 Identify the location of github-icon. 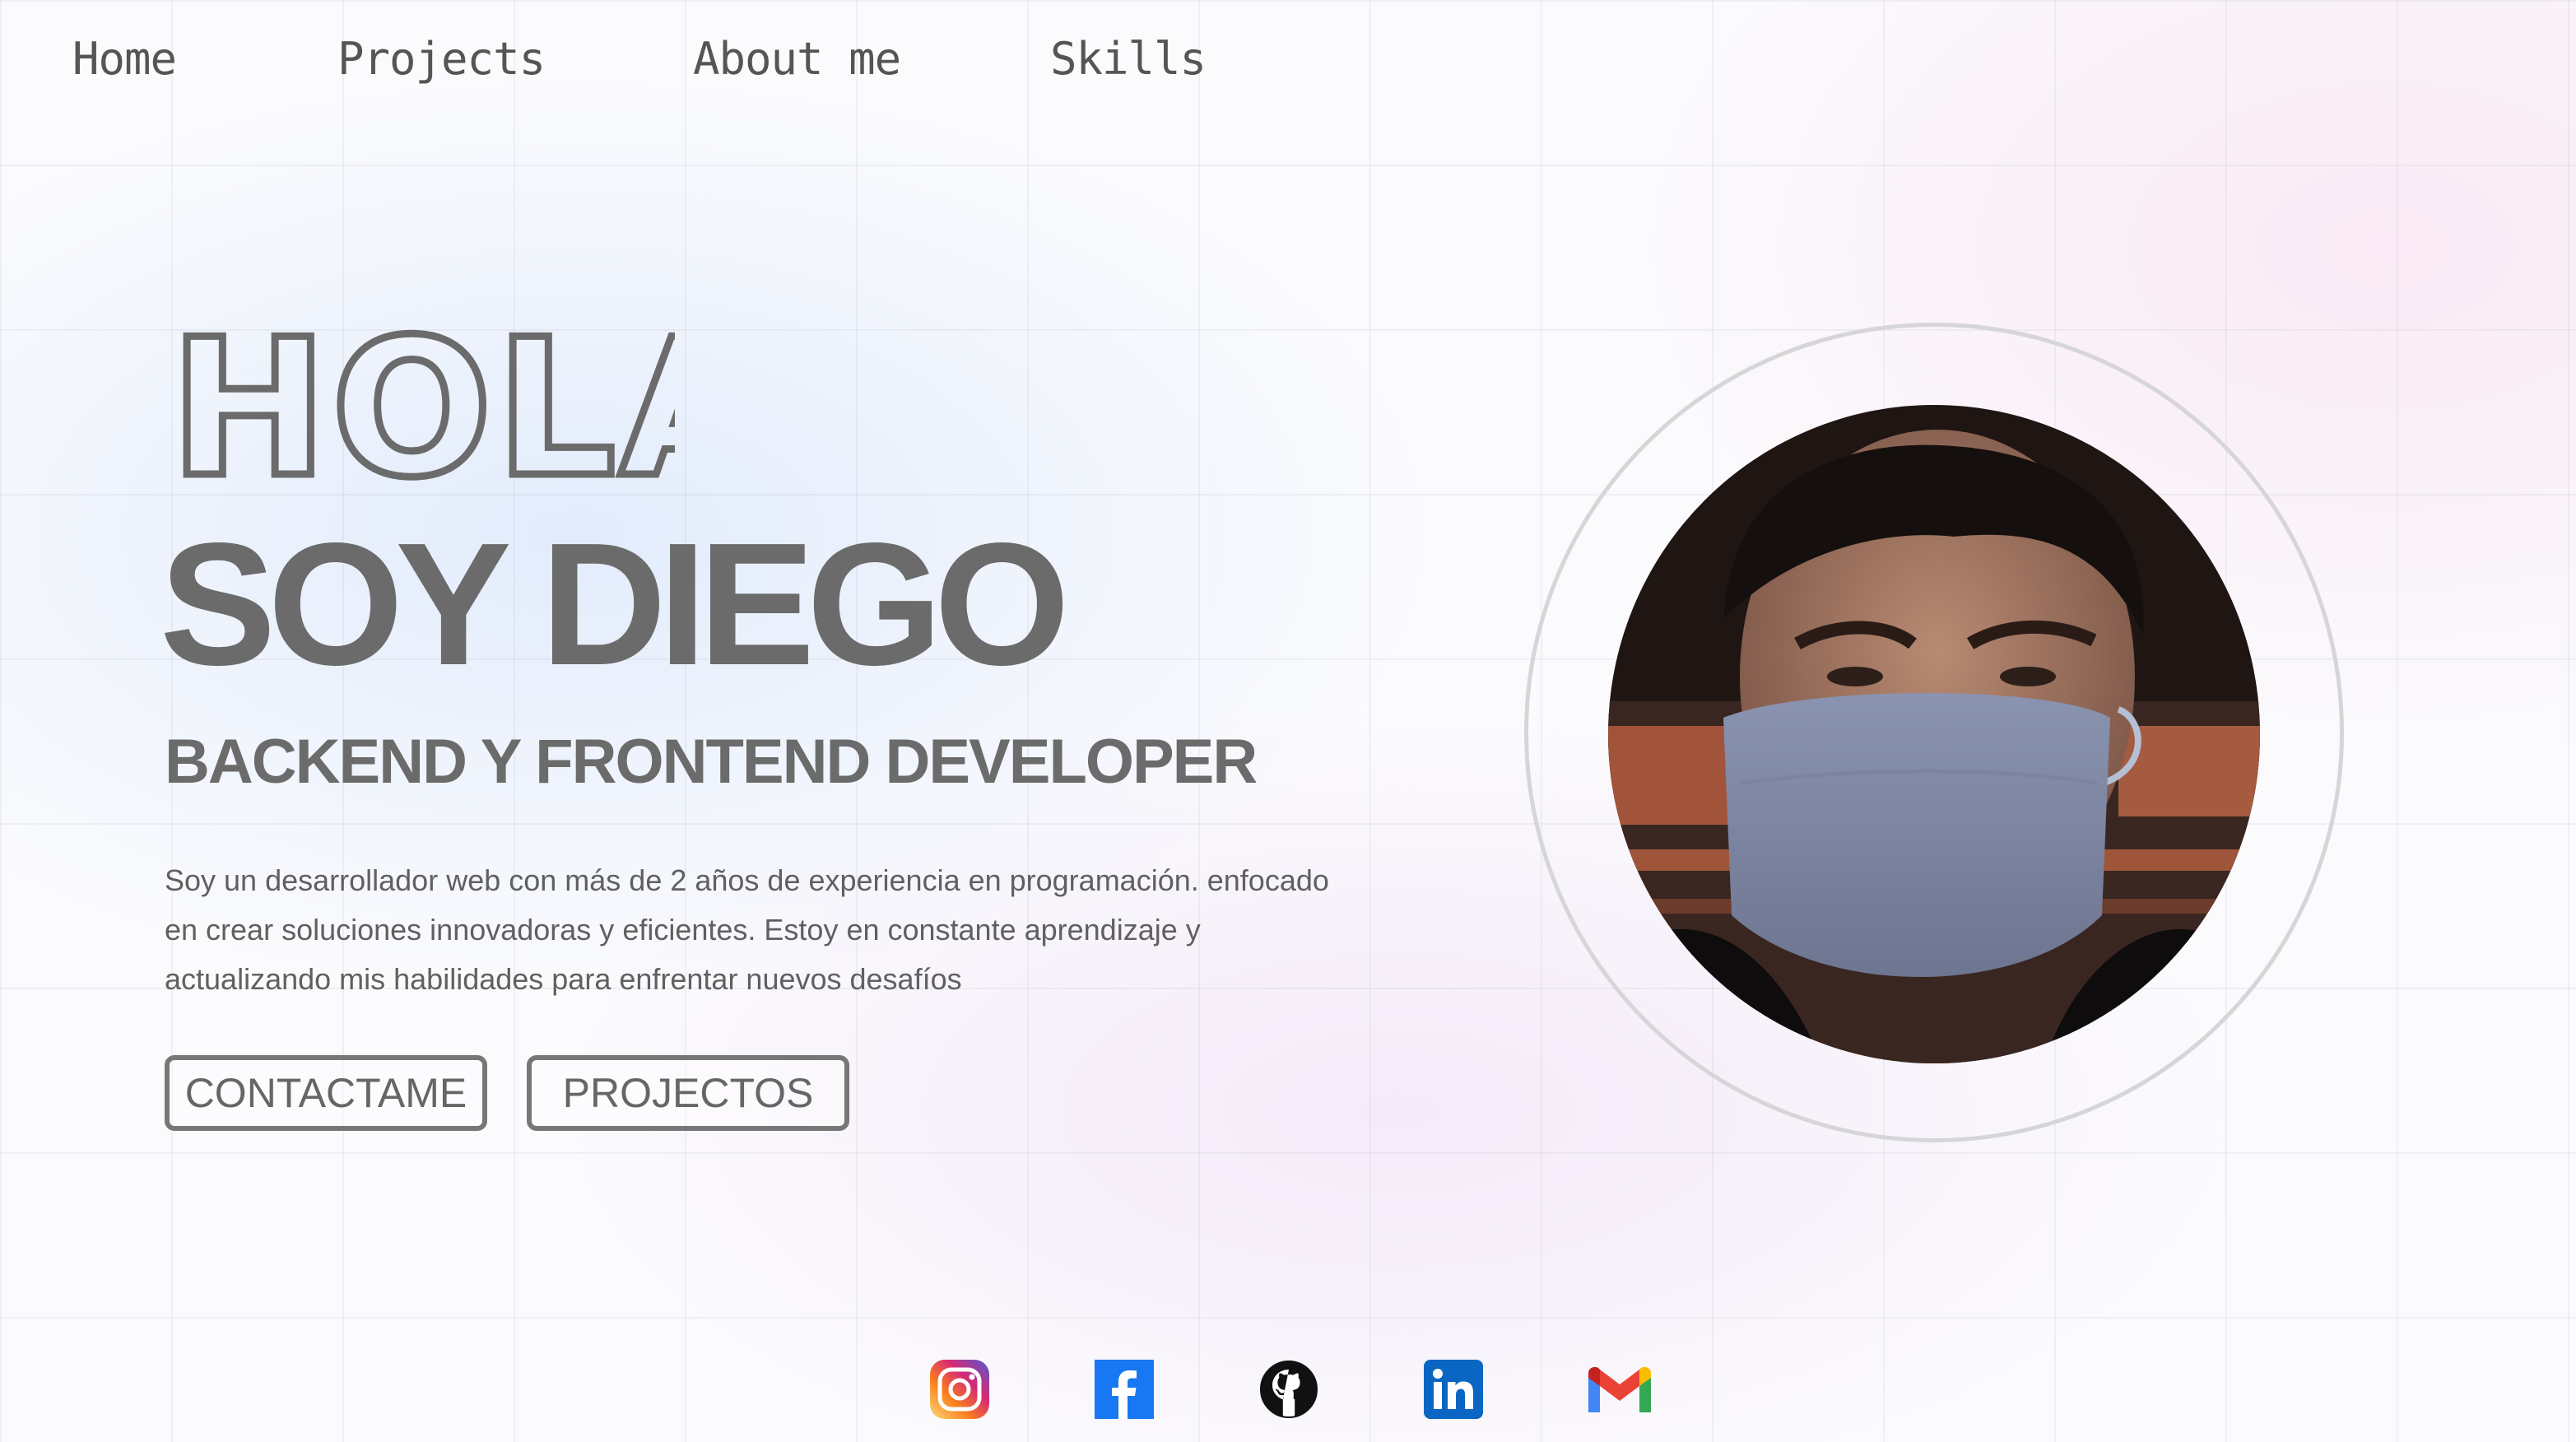
(1289, 1391).